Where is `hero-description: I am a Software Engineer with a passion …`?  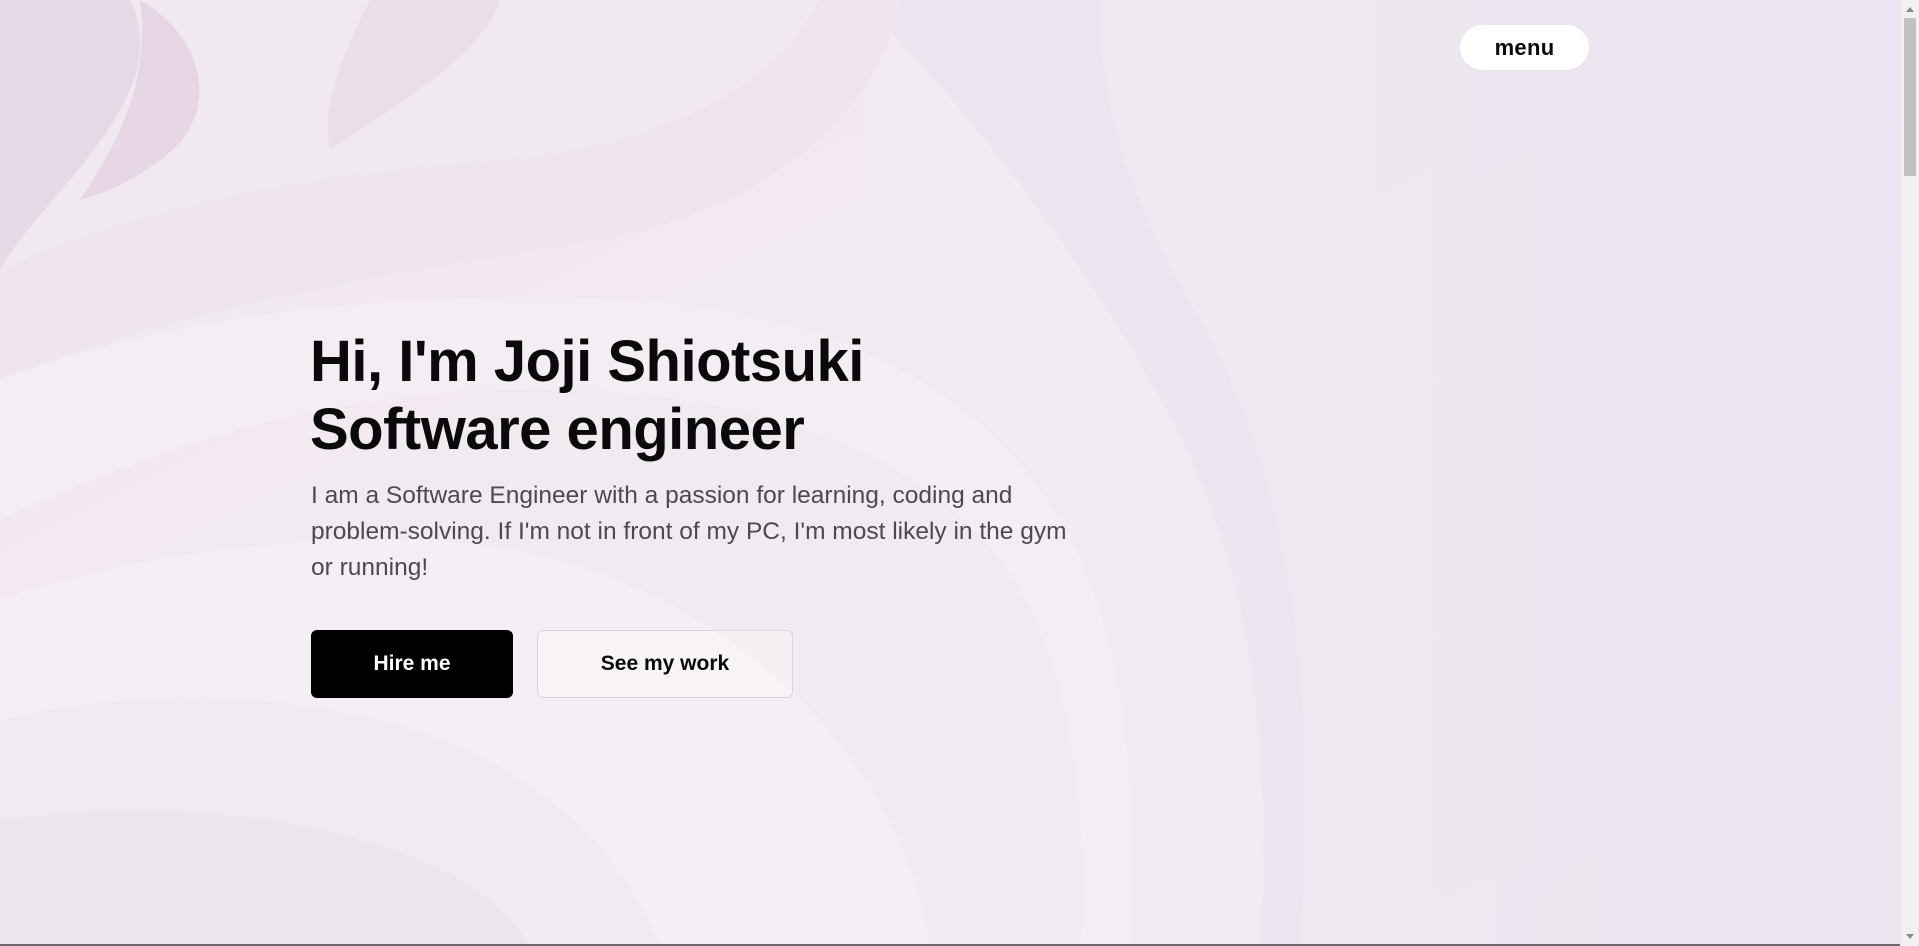
hero-description: I am a Software Engineer with a passion … is located at coordinates (689, 531).